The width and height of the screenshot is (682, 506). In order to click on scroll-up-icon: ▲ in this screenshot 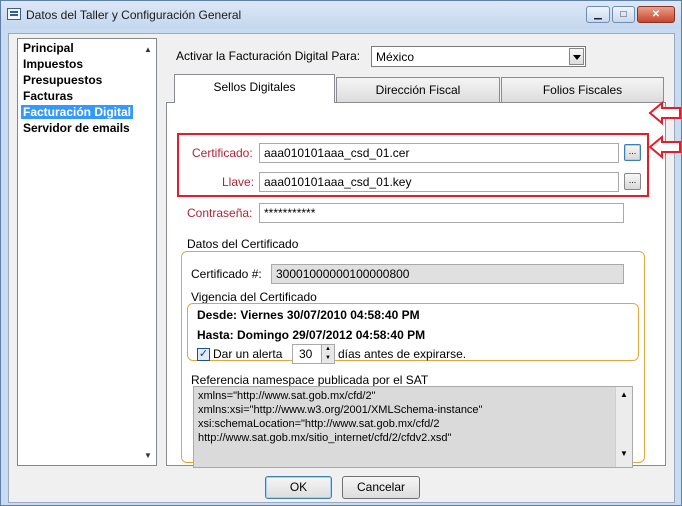, I will do `click(624, 394)`.